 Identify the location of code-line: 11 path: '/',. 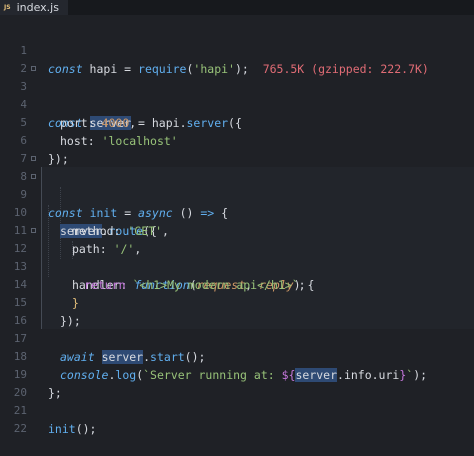
(237, 230).